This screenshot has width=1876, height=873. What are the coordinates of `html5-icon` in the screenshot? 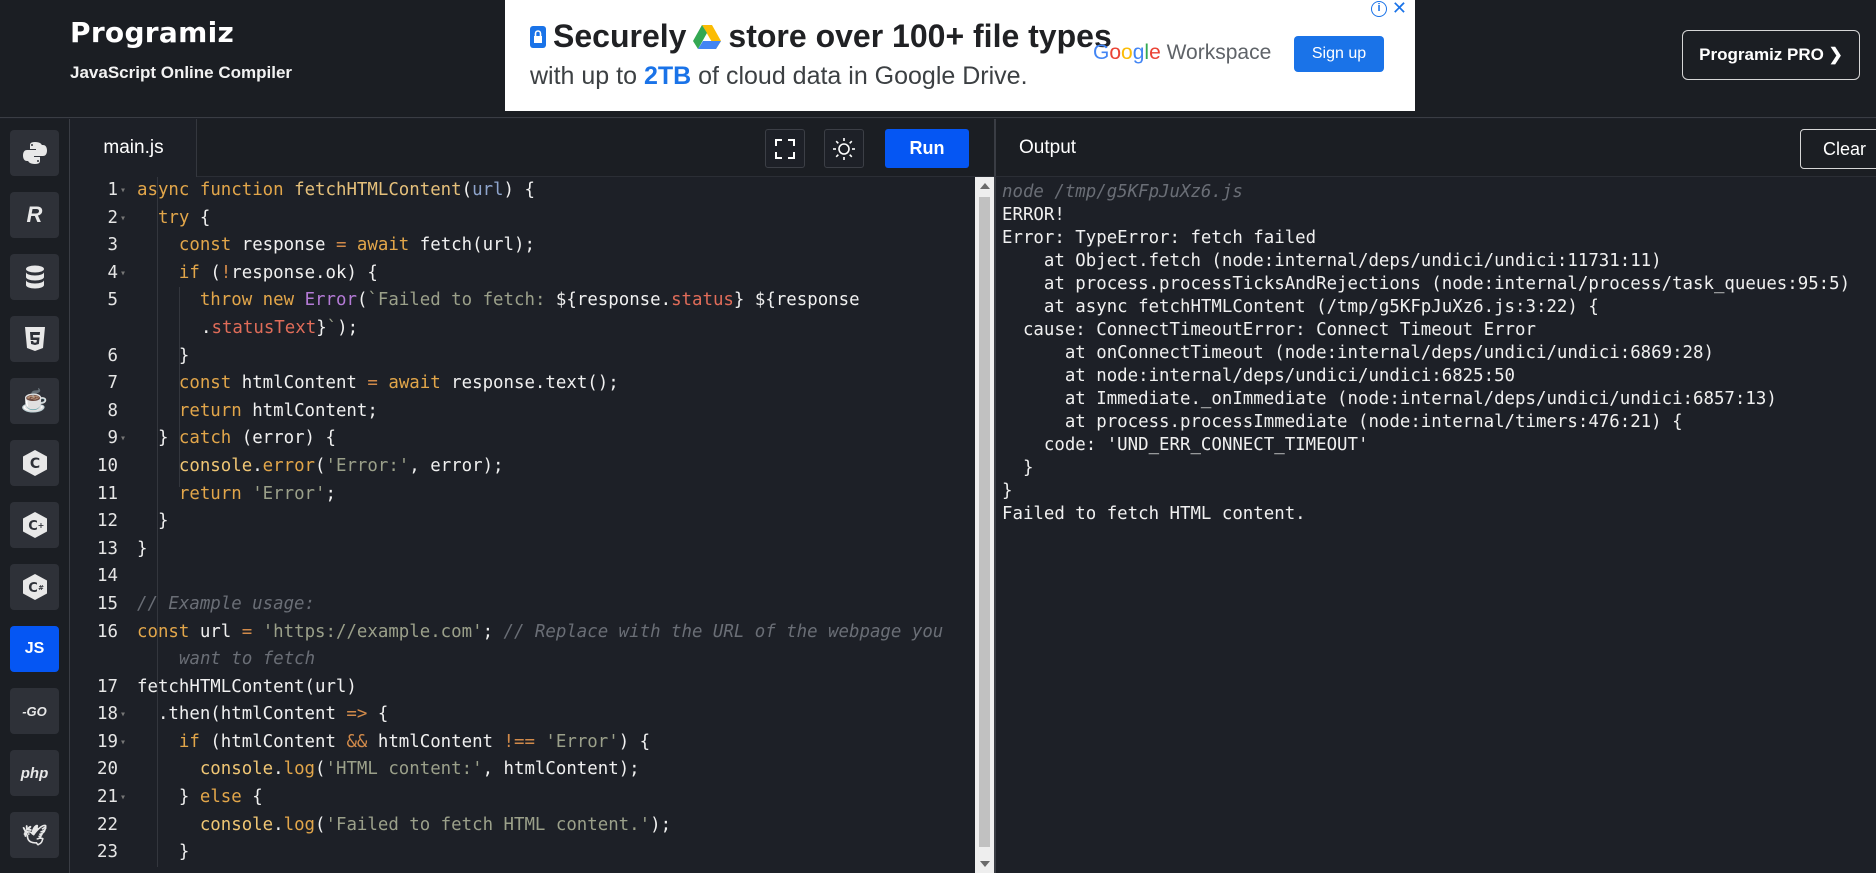 It's located at (34, 339).